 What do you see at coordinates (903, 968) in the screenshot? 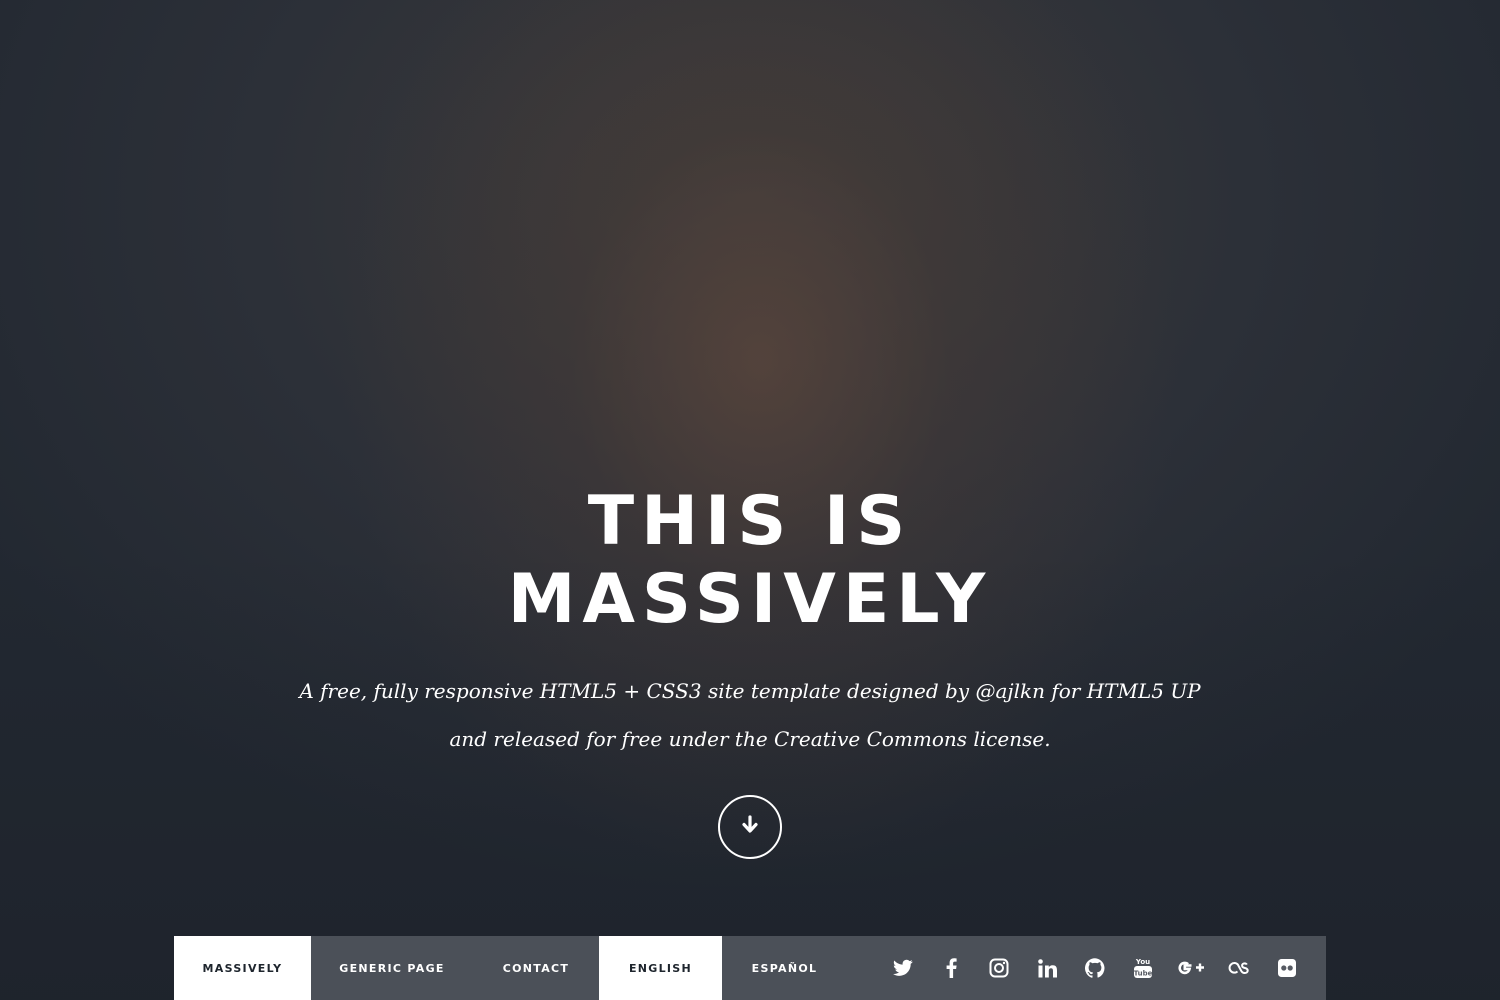
I see `twitter-icon` at bounding box center [903, 968].